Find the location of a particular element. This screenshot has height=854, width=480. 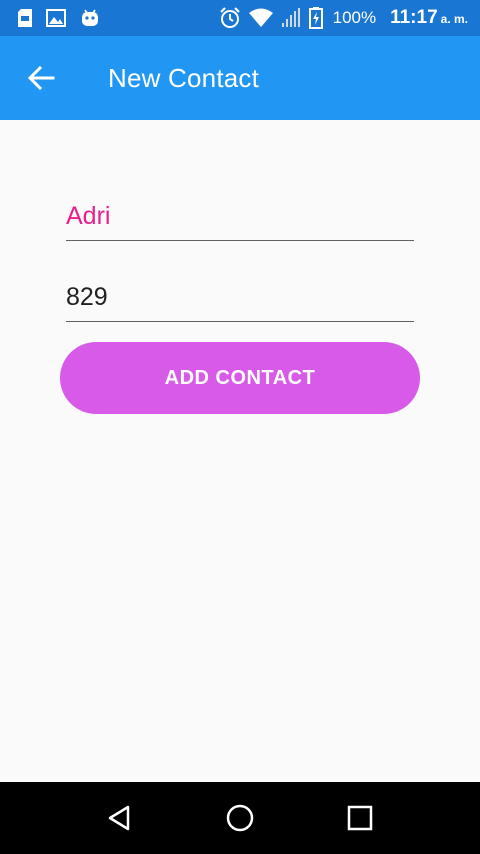

phone-input is located at coordinates (240, 302).